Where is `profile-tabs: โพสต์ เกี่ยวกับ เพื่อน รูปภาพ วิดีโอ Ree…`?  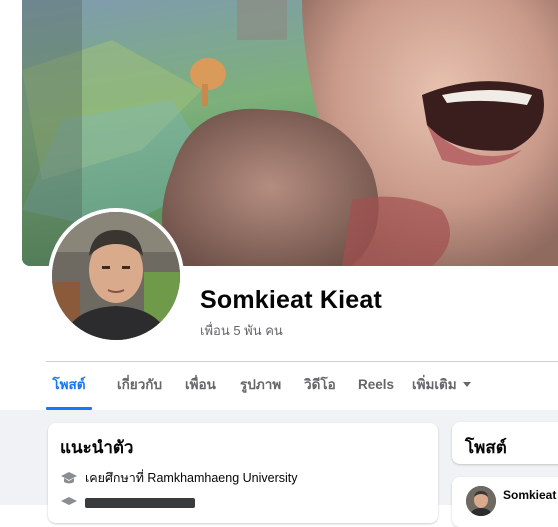
profile-tabs: โพสต์ เกี่ยวกับ เพื่อน รูปภาพ วิดีโอ Ree… is located at coordinates (302, 386).